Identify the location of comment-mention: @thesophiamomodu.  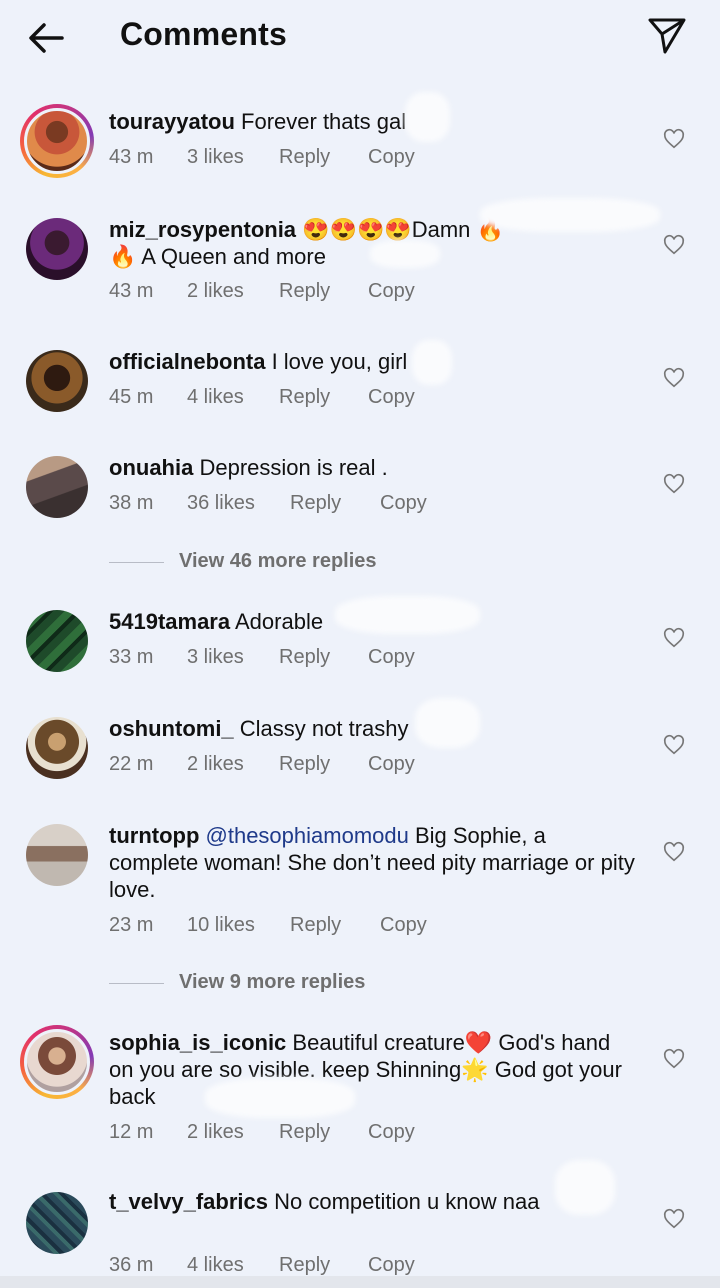
(304, 835).